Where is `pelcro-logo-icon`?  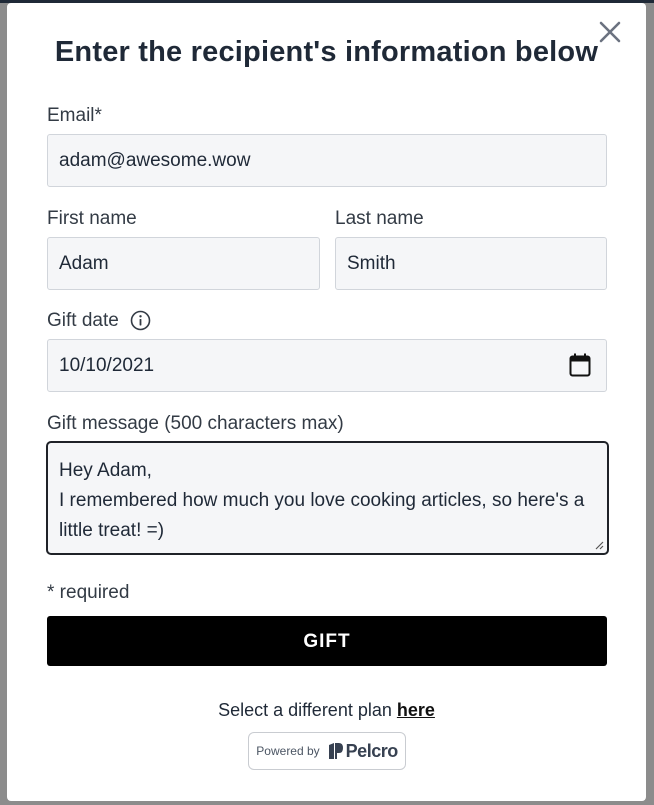
pelcro-logo-icon is located at coordinates (335, 751).